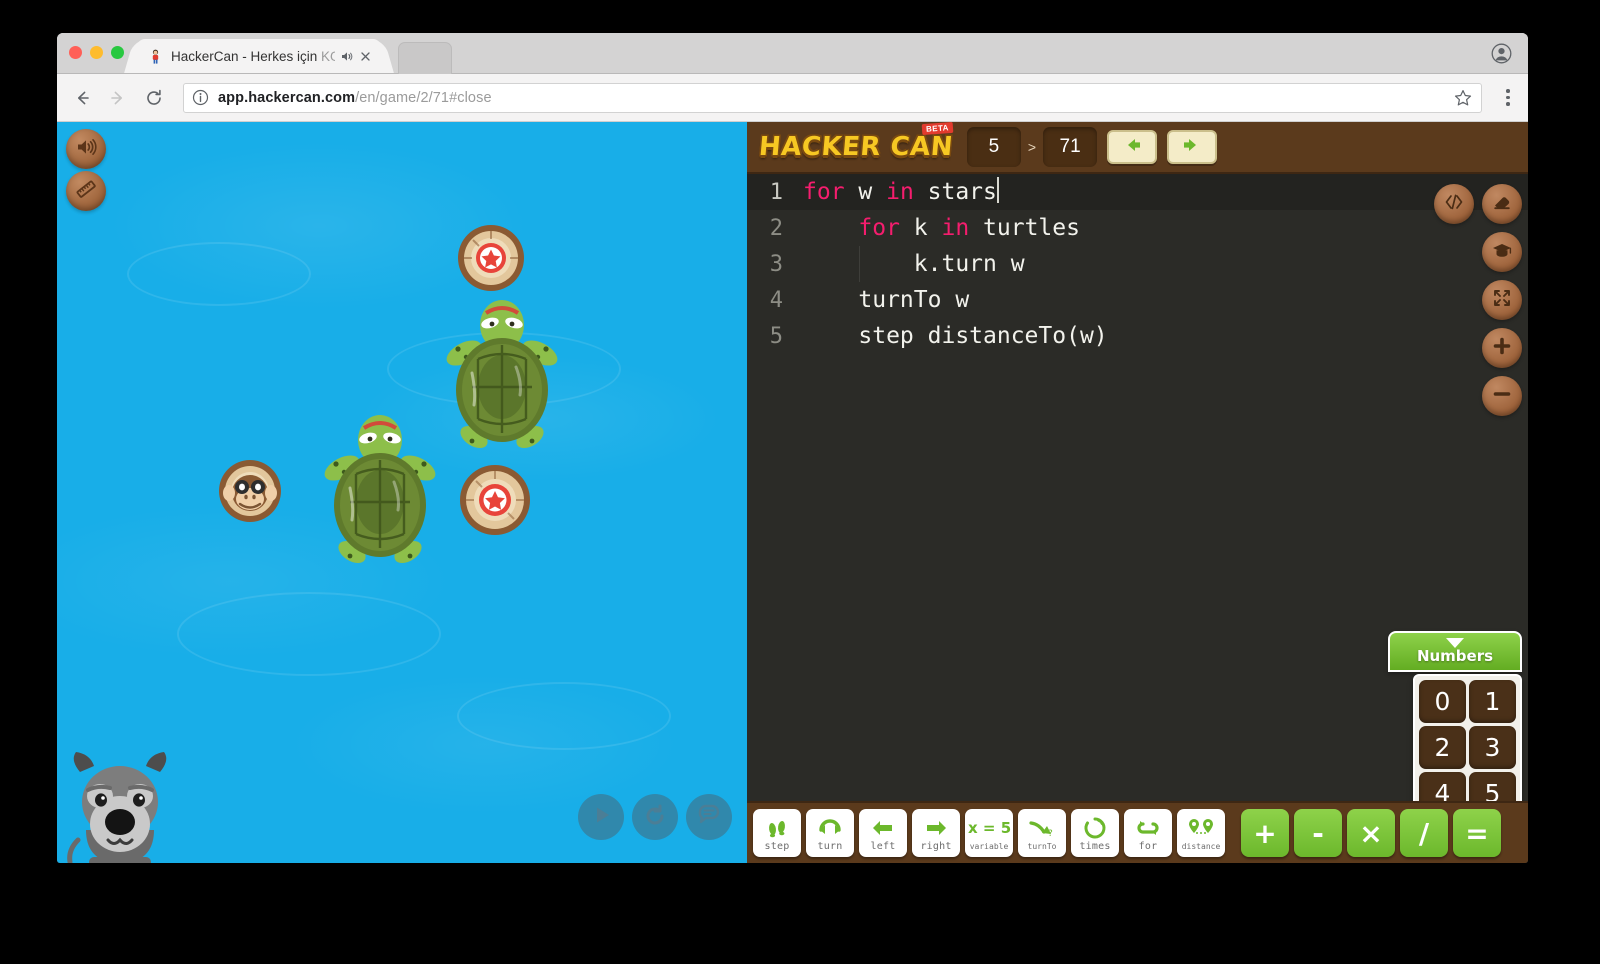 The image size is (1600, 964). I want to click on browser-tab-title: HackerCan - Herkes için KO, so click(253, 56).